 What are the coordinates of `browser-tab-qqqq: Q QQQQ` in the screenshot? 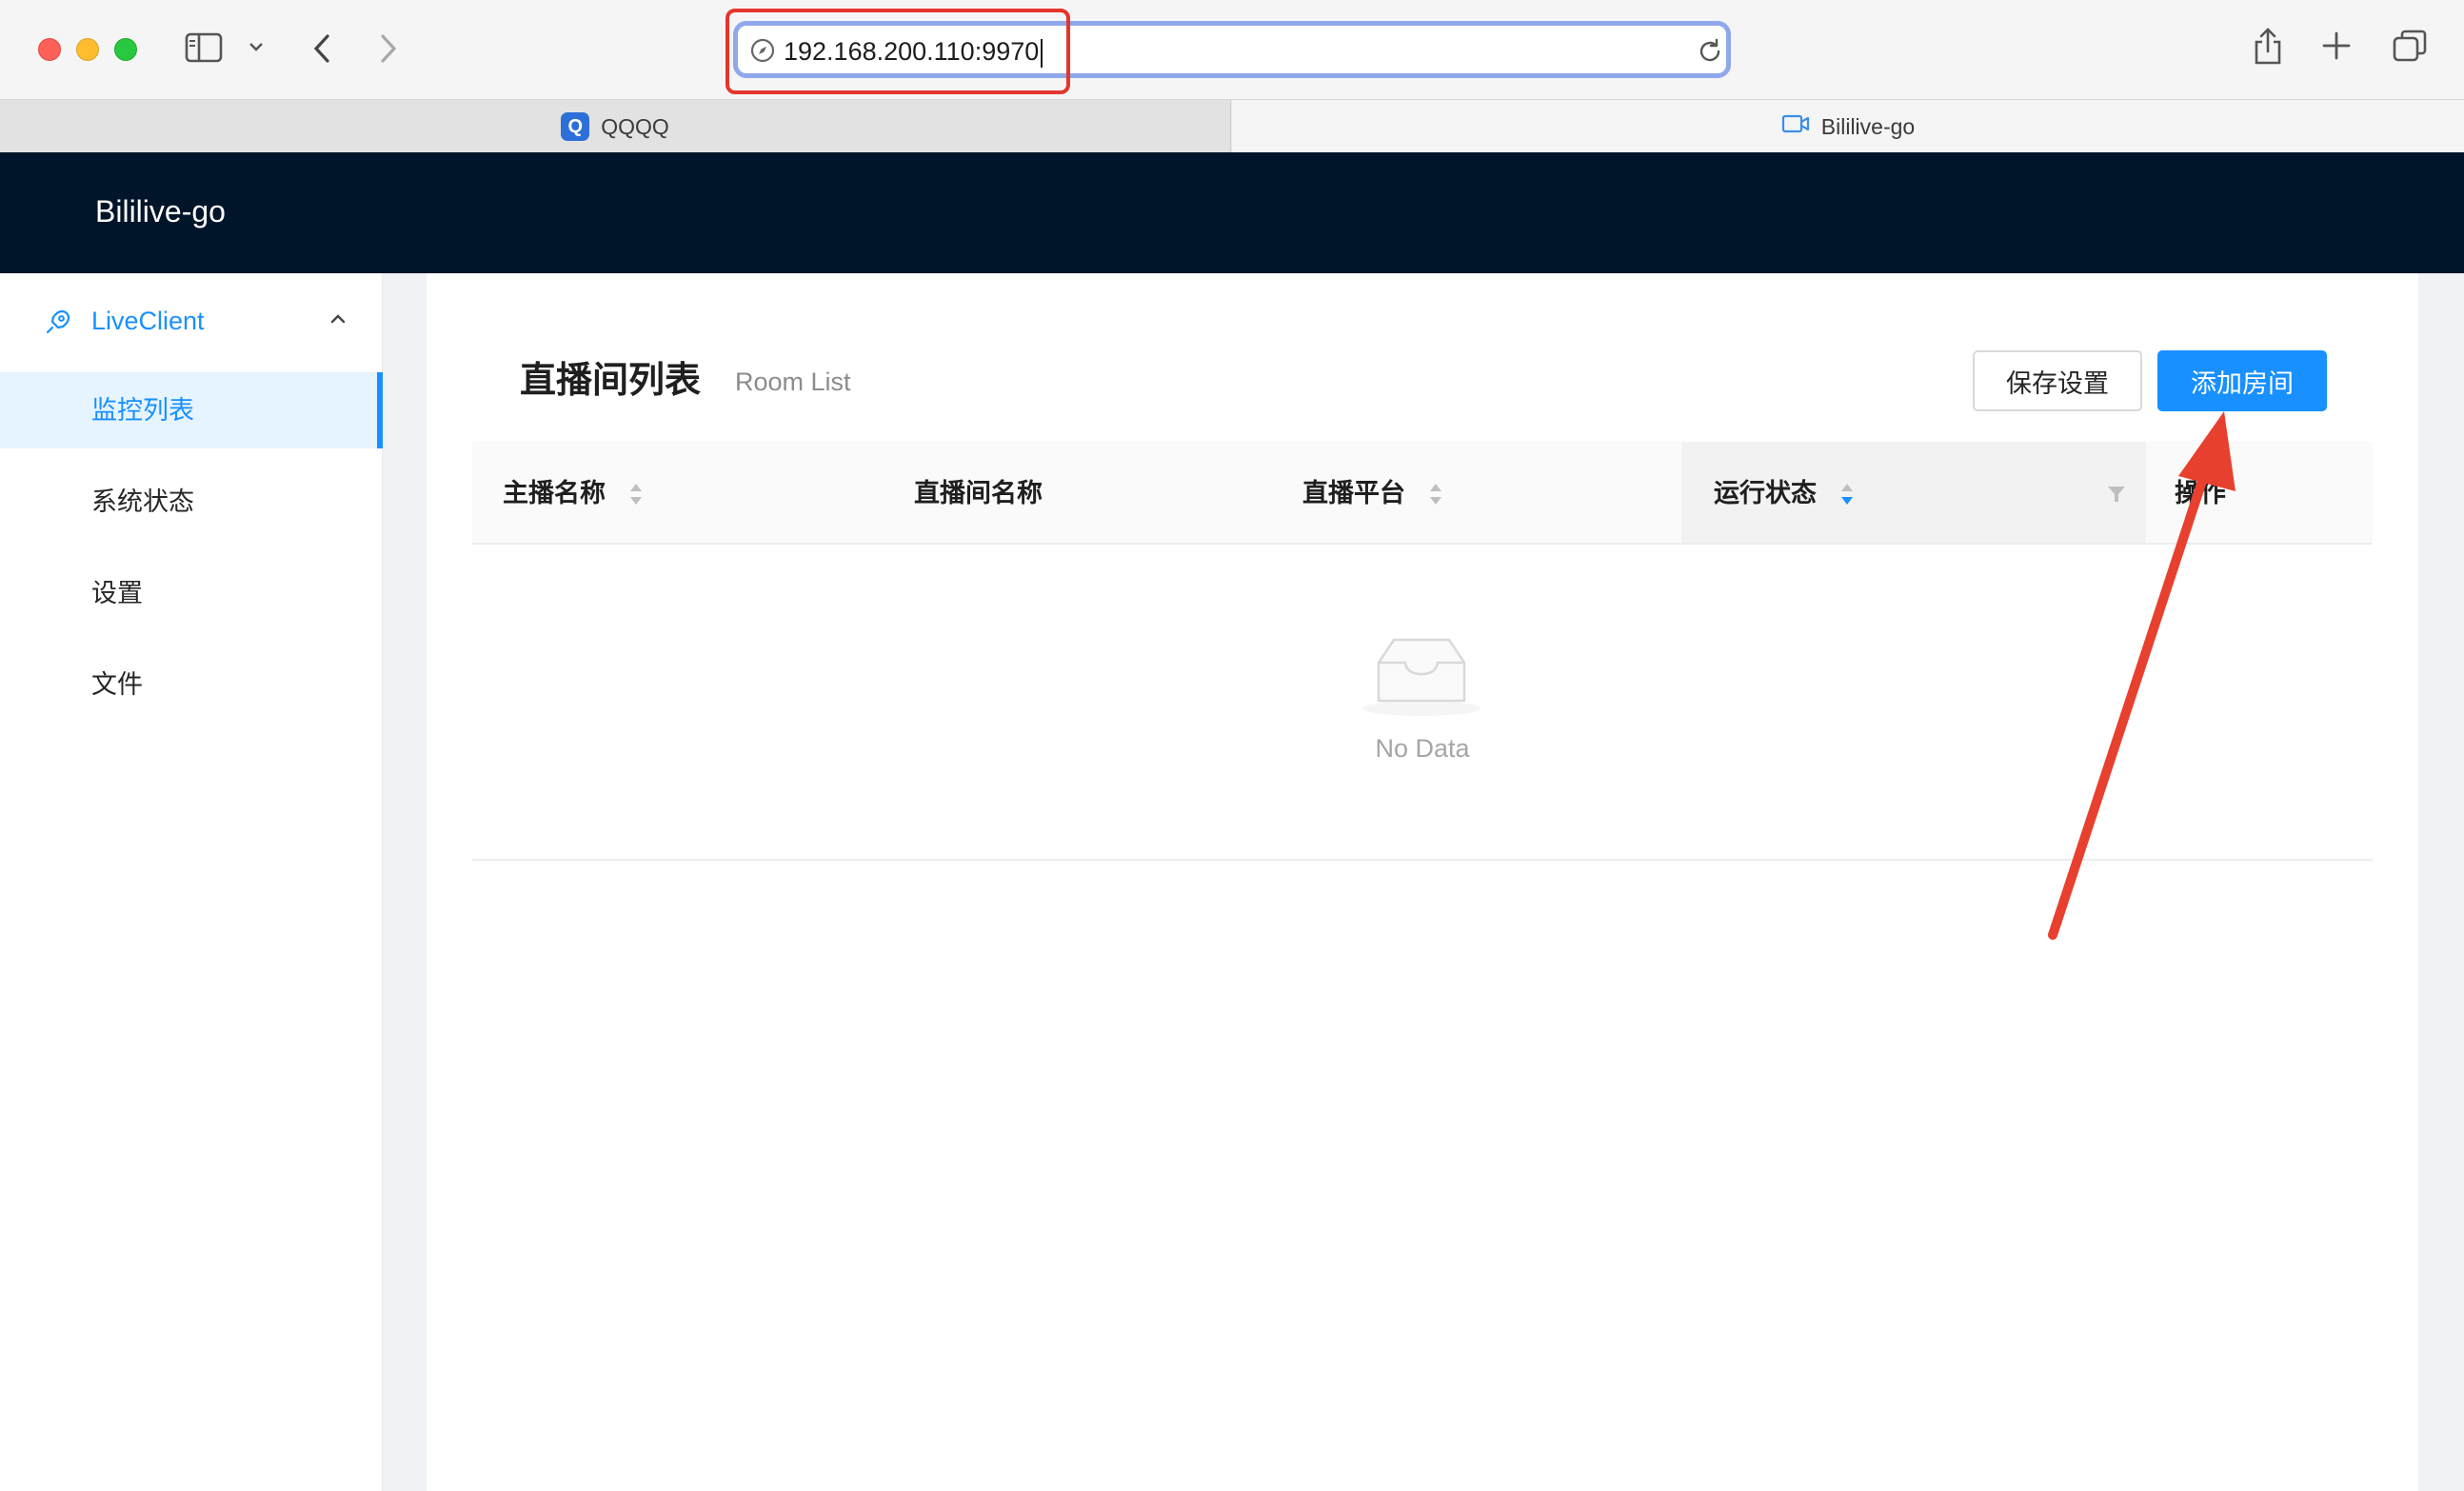 It's located at (615, 127).